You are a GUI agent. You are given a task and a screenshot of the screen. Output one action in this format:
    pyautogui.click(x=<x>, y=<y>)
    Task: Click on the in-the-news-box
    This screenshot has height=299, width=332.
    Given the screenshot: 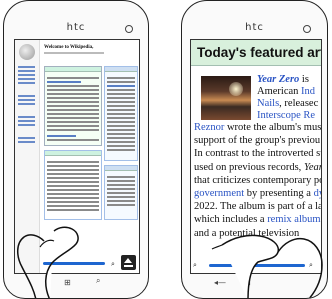 What is the action you would take?
    pyautogui.click(x=121, y=113)
    